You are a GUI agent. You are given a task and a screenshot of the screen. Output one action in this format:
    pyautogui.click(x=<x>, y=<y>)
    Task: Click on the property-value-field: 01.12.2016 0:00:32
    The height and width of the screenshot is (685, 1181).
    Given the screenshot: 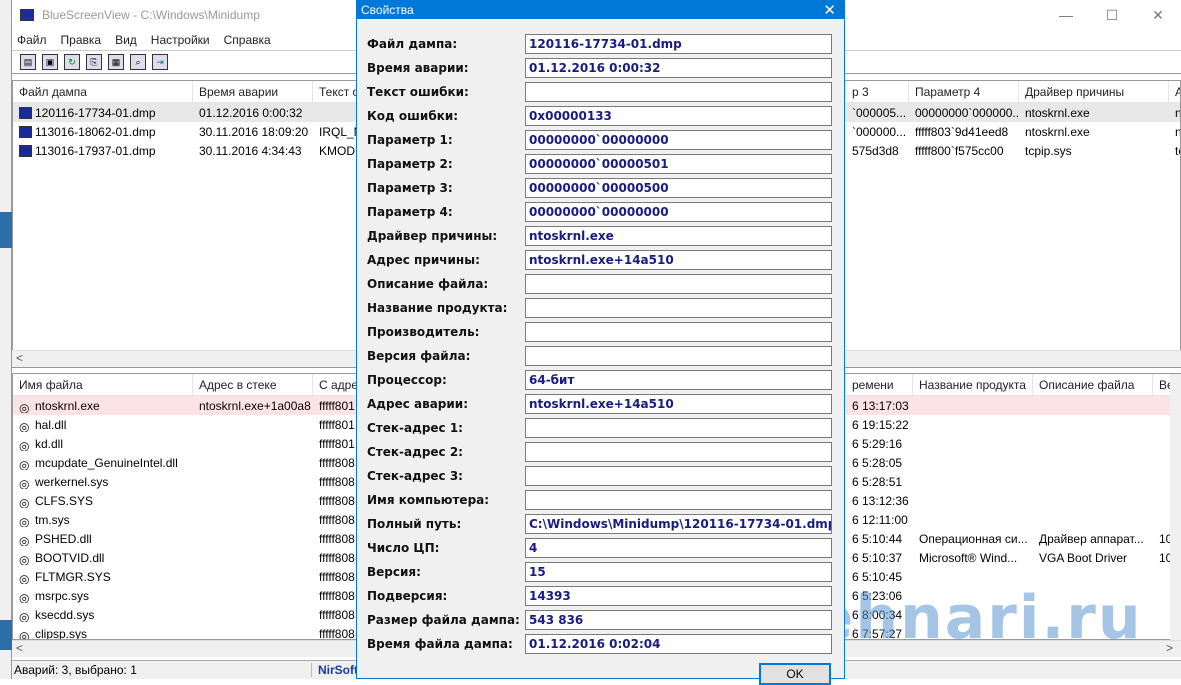 What is the action you would take?
    pyautogui.click(x=678, y=68)
    